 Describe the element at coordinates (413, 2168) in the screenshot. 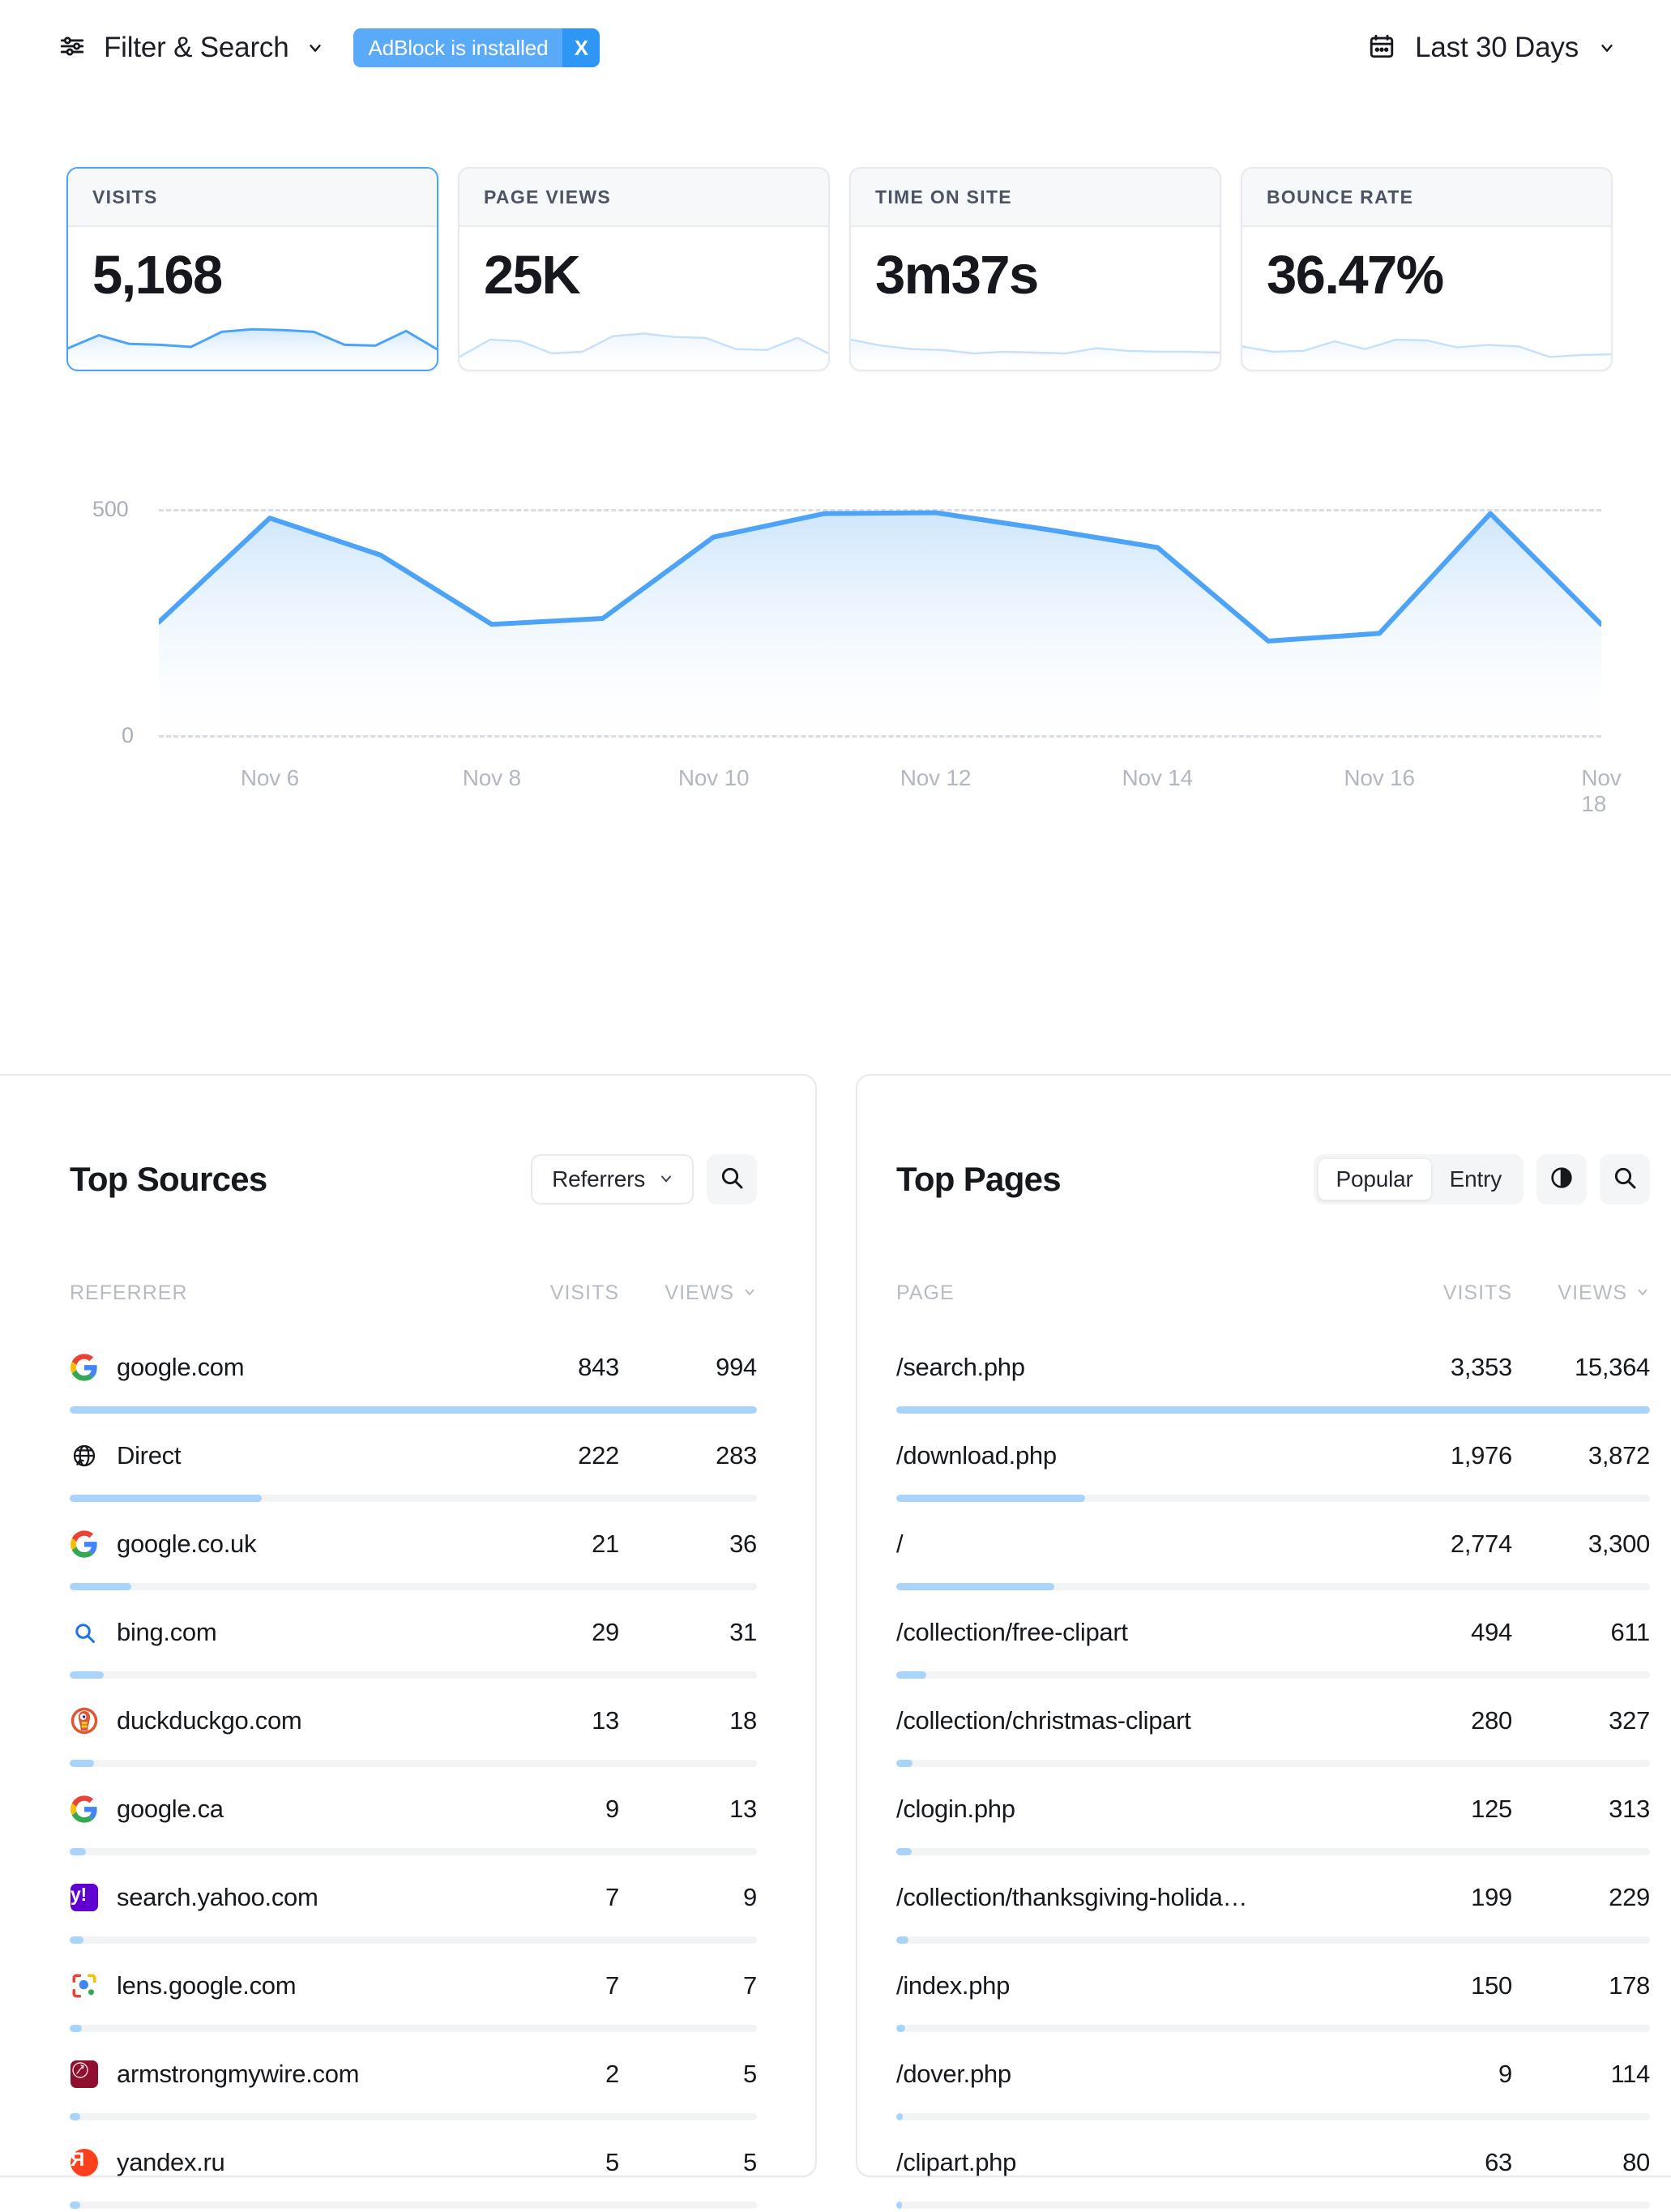

I see `table-row: Яyandex.ru 5 5` at that location.